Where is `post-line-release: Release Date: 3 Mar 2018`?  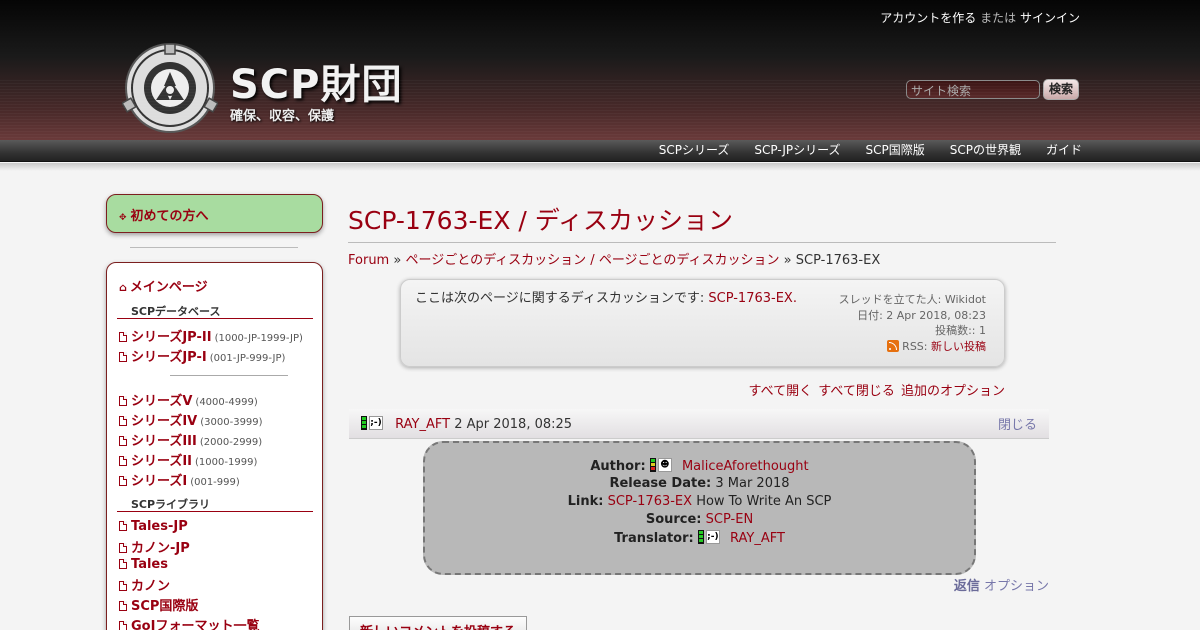 post-line-release: Release Date: 3 Mar 2018 is located at coordinates (699, 483).